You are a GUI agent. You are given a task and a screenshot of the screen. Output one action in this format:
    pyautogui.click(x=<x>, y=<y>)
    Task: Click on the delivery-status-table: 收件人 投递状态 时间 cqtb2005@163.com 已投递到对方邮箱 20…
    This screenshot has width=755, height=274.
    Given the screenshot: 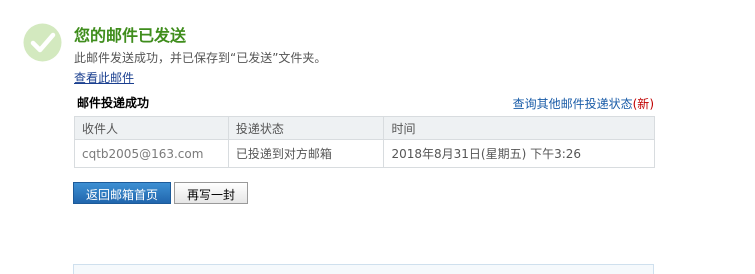 What is the action you would take?
    pyautogui.click(x=364, y=142)
    